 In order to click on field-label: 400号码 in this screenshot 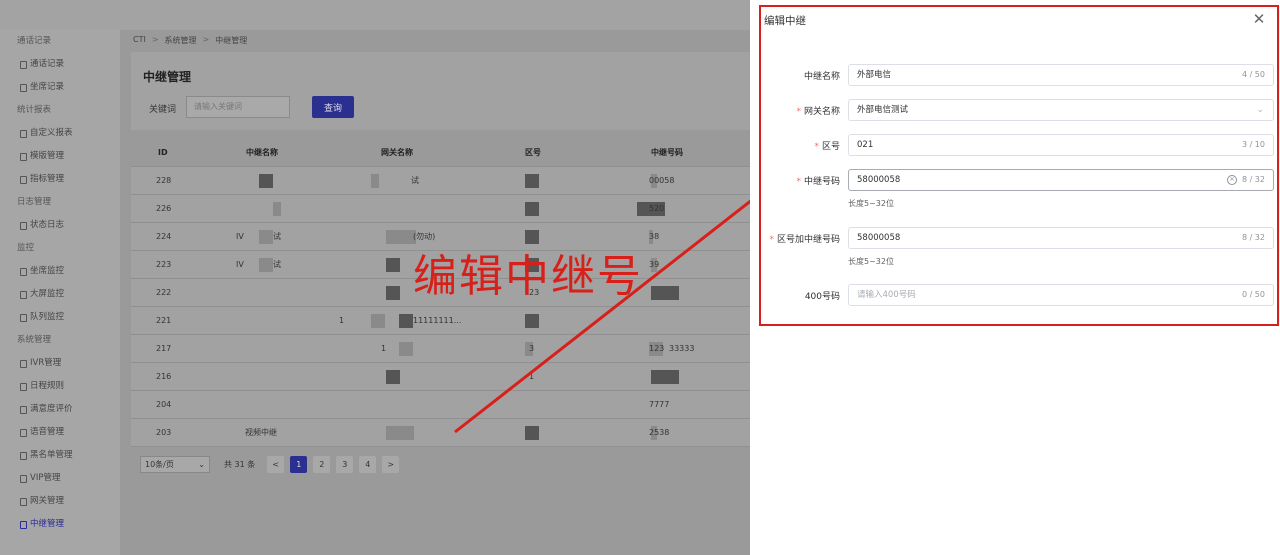, I will do `click(822, 295)`.